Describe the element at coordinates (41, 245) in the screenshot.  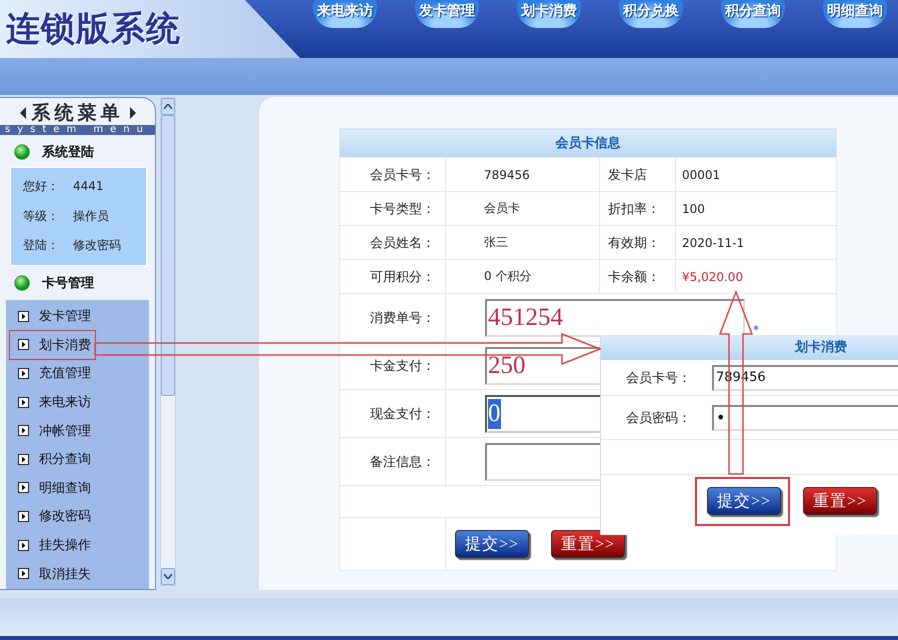
I see `info-label: 登陆：` at that location.